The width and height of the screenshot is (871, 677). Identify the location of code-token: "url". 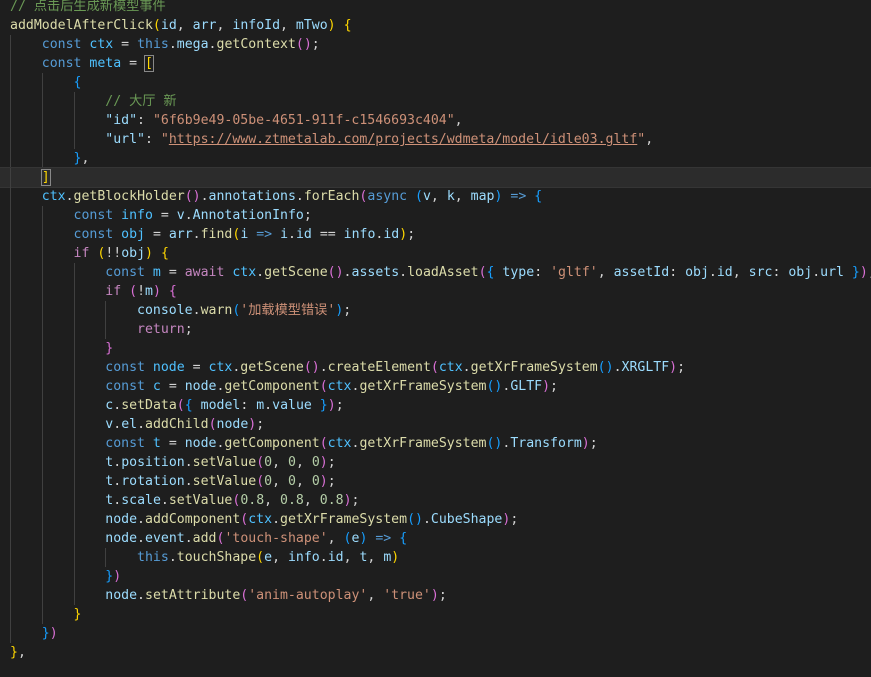
(125, 139).